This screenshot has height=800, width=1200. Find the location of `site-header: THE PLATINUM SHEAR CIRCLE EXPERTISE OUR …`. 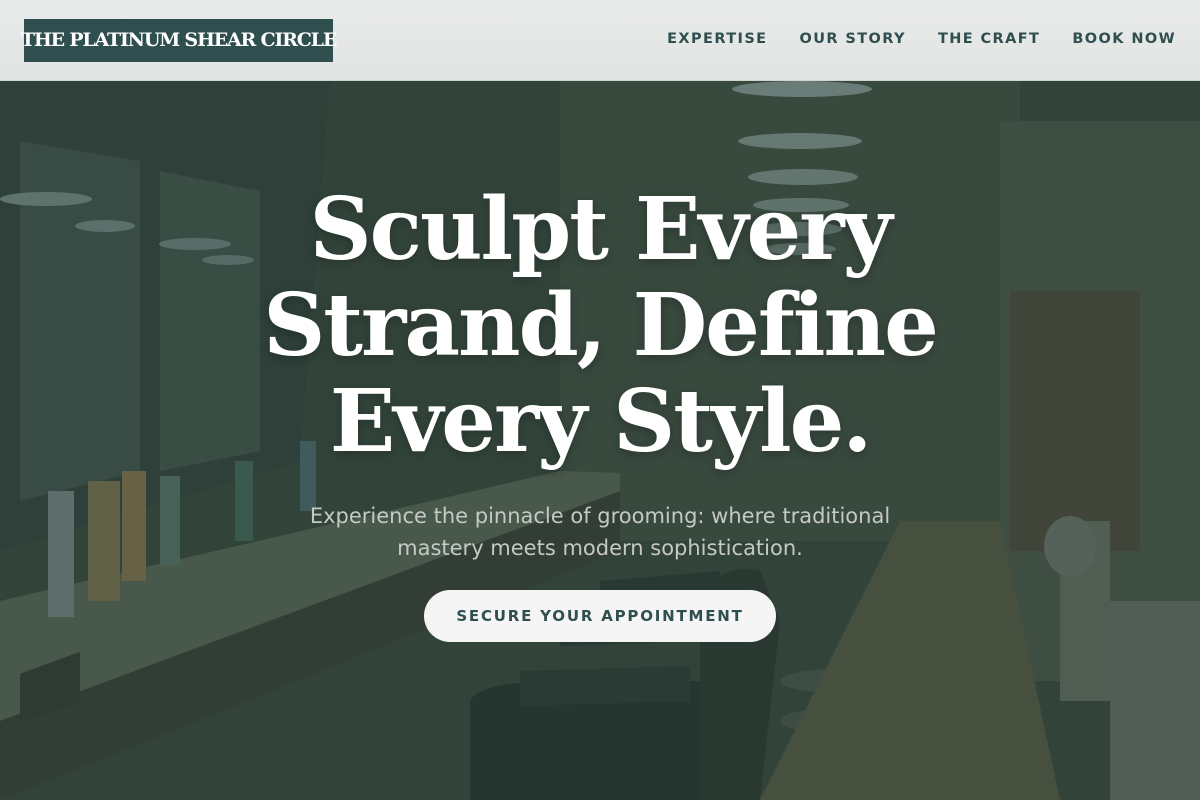

site-header: THE PLATINUM SHEAR CIRCLE EXPERTISE OUR … is located at coordinates (600, 40).